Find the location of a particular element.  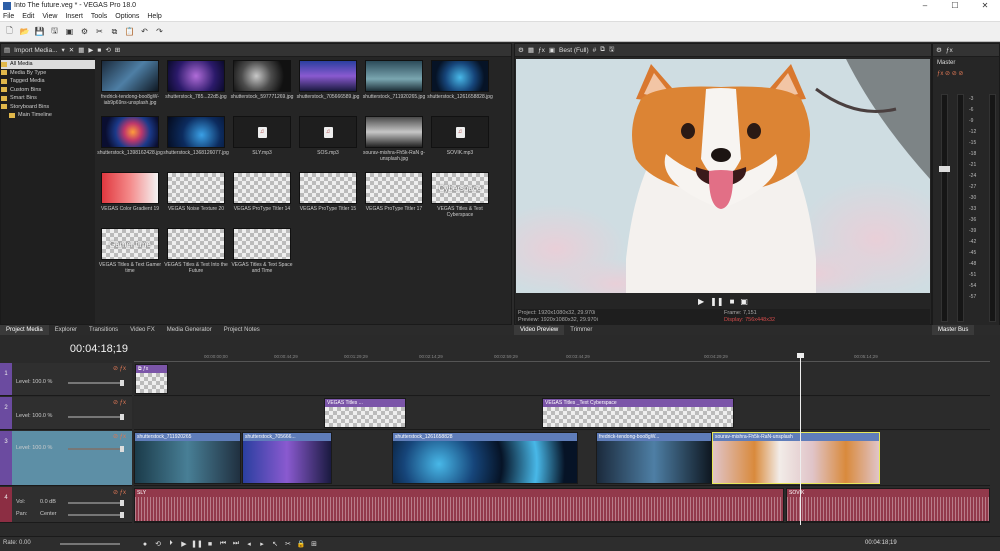

media-item: VEGAS Titles & Text Space and Time is located at coordinates (262, 254).